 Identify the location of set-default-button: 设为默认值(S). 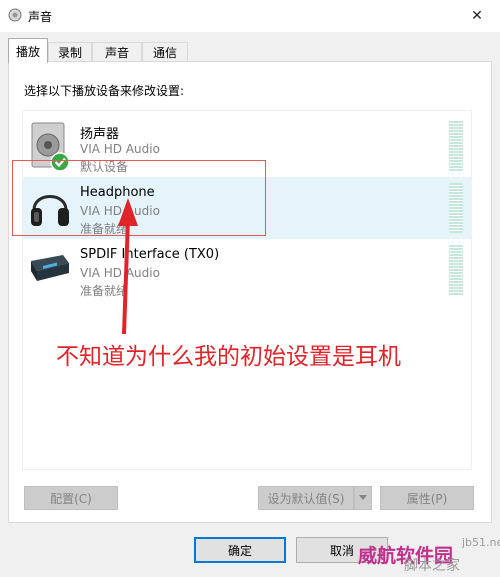
(306, 498).